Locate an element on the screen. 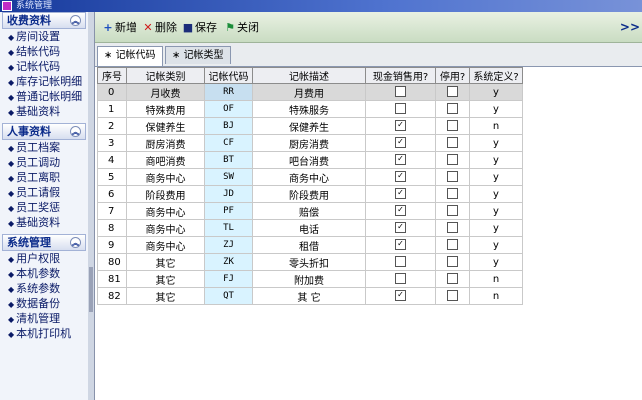 The image size is (642, 400). row-index-cell: 6 is located at coordinates (112, 194).